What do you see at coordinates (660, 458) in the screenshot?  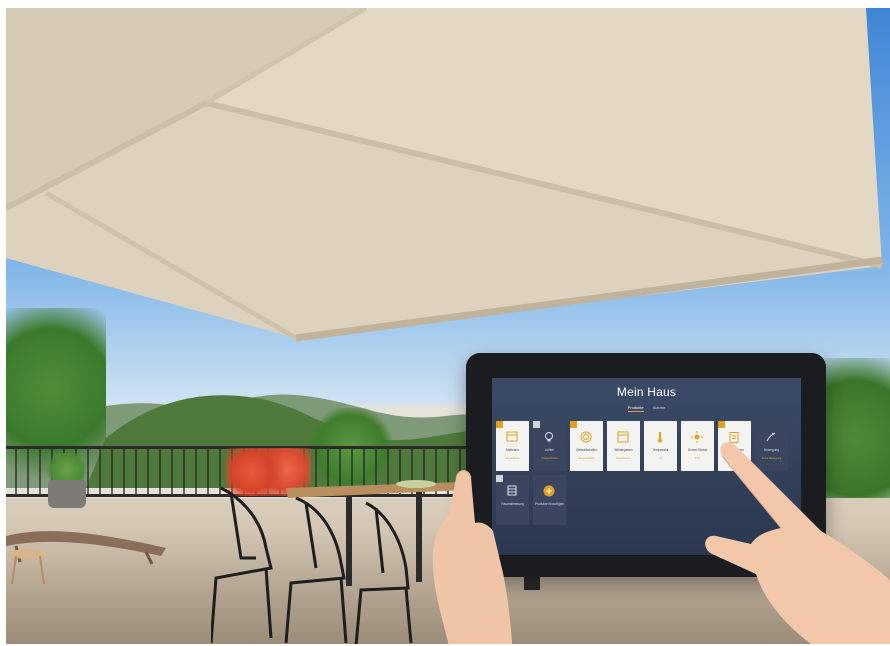 I see `tile-status: 22°` at bounding box center [660, 458].